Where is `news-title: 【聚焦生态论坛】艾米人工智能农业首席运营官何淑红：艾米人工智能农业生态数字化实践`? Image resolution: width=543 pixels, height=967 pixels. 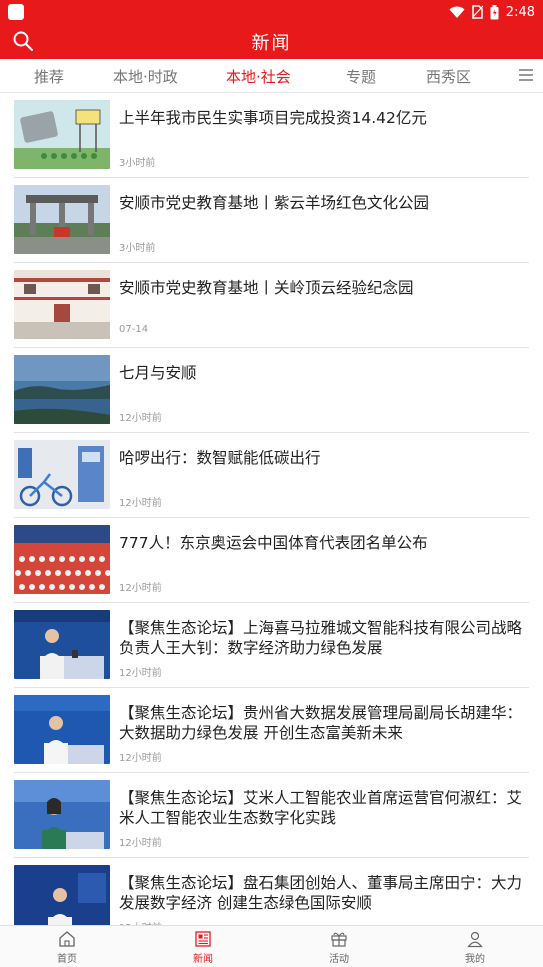 news-title: 【聚焦生态论坛】艾米人工智能农业首席运营官何淑红：艾米人工智能农业生态数字化实践 is located at coordinates (321, 808).